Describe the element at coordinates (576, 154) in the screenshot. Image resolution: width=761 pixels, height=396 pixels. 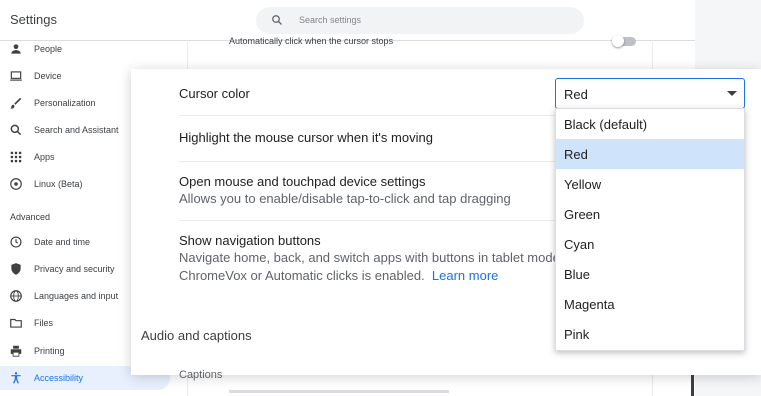
I see `option-label: Red` at that location.